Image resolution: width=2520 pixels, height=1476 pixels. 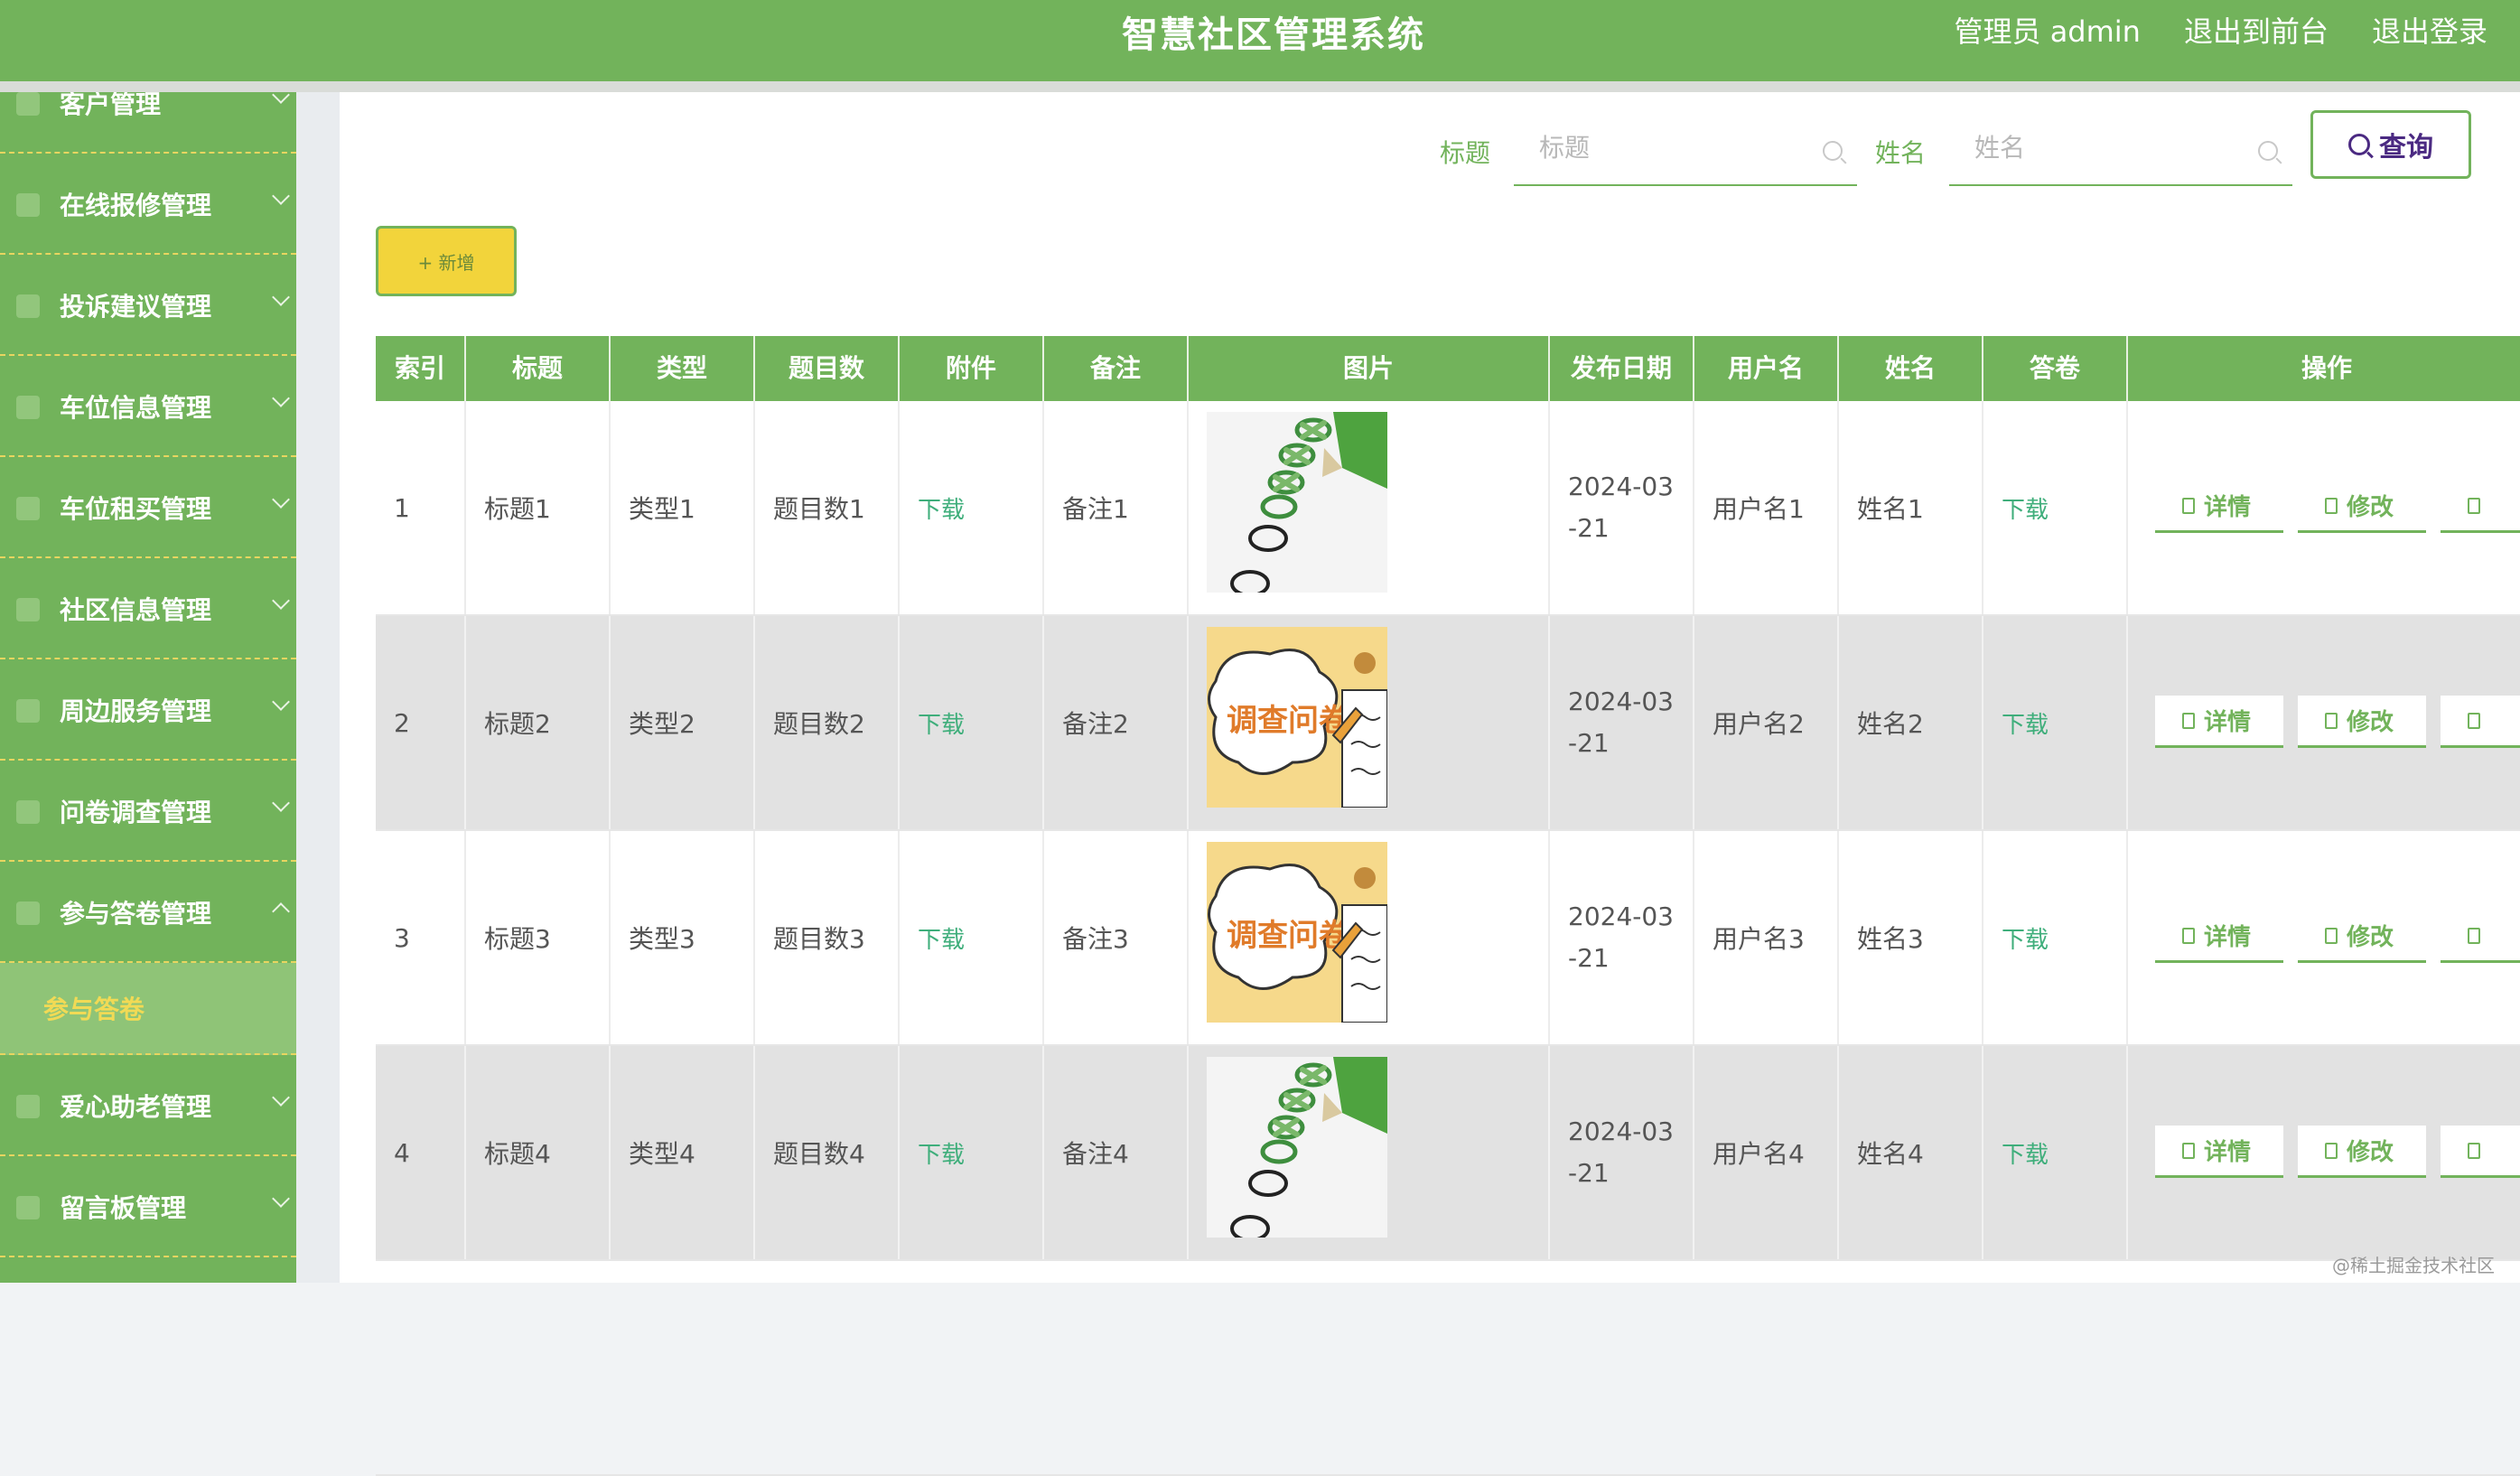 I want to click on sidebar-item-answer: 参与答卷管理, so click(x=148, y=912).